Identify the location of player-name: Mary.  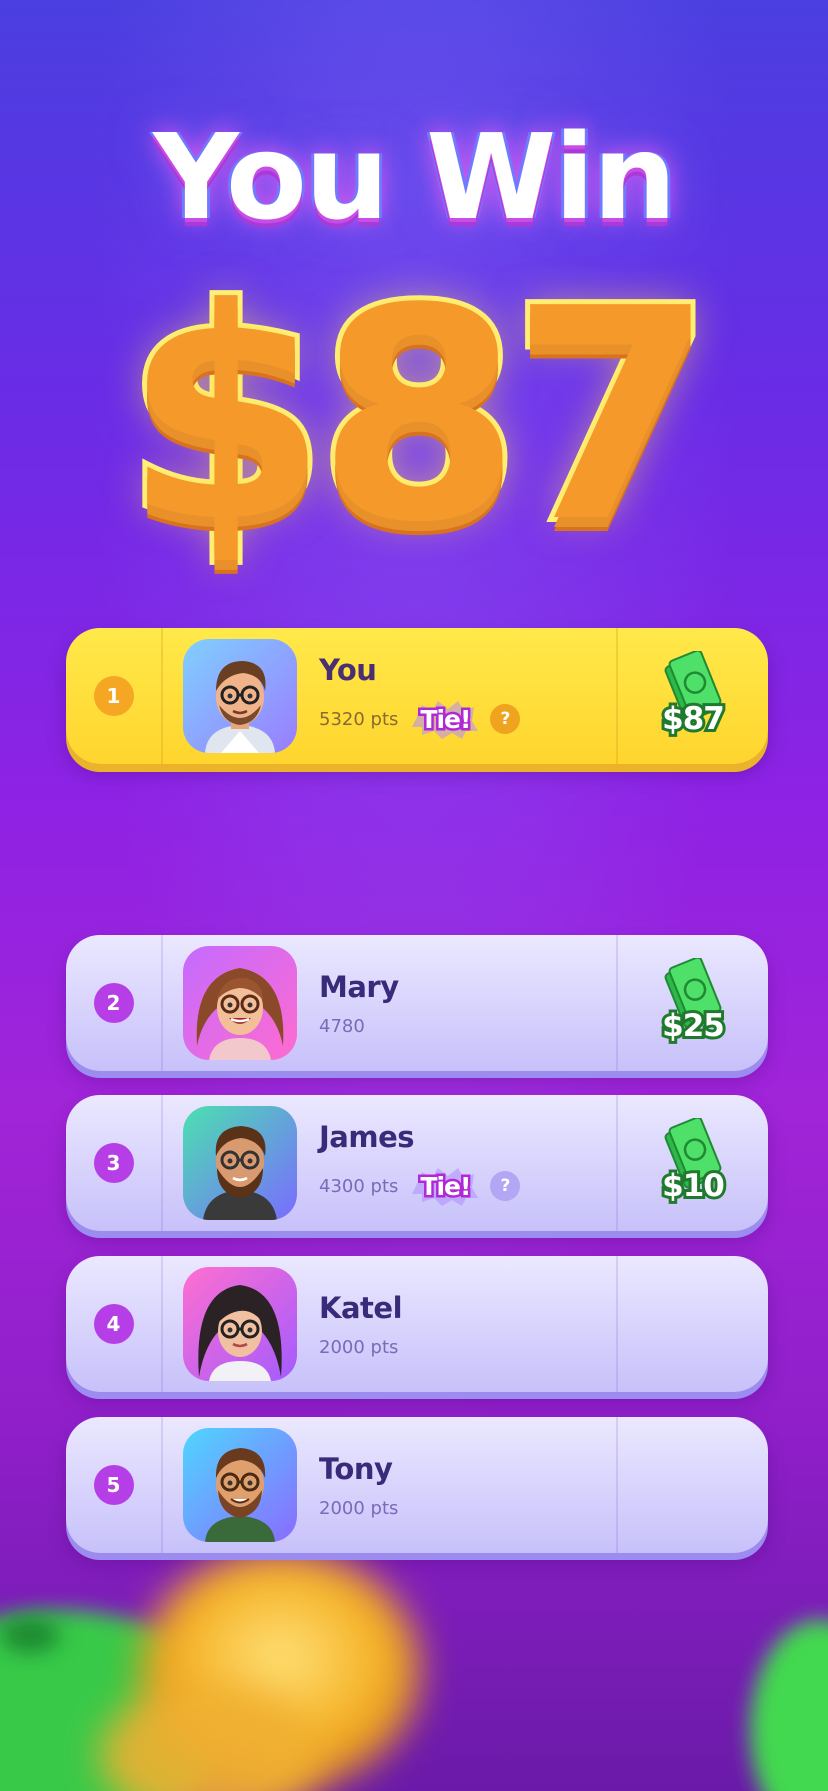
(359, 986).